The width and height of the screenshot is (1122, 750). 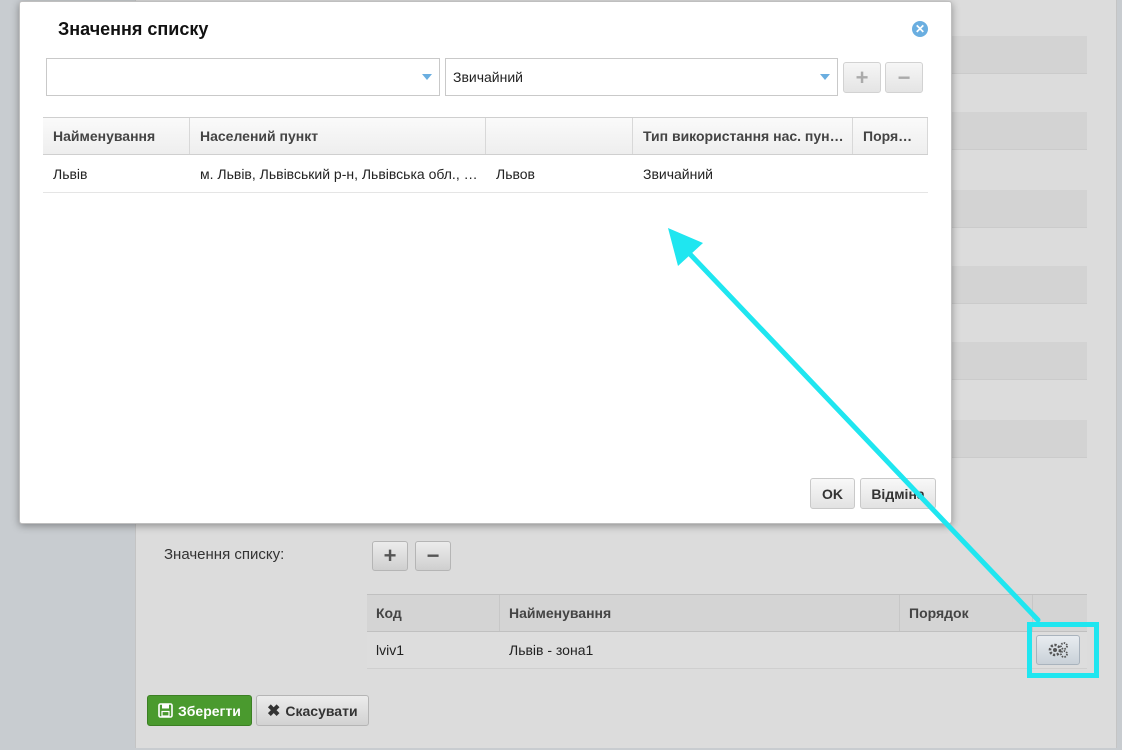 What do you see at coordinates (727, 650) in the screenshot?
I see `table-row: lviv1 Львів - зона1` at bounding box center [727, 650].